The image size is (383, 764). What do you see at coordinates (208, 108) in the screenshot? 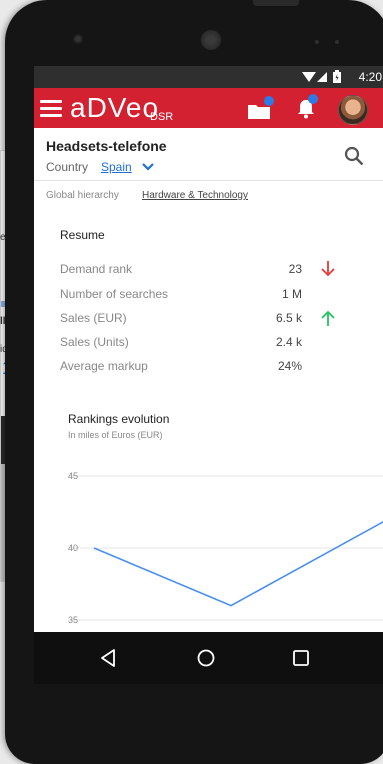
I see `app-bar: aDVeo DSR` at bounding box center [208, 108].